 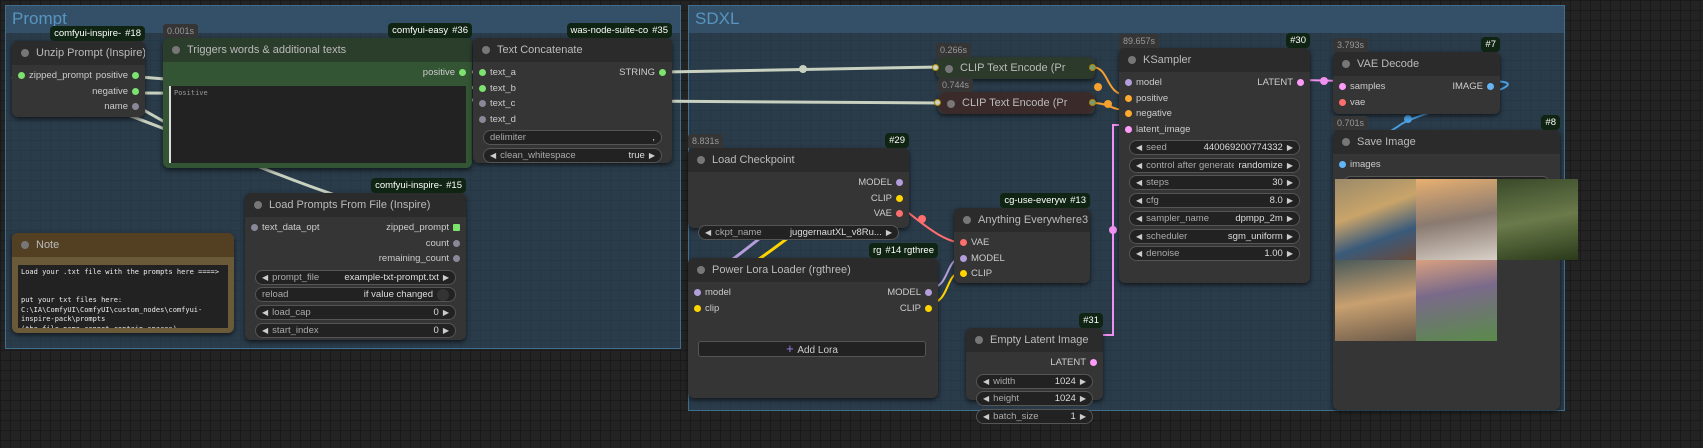 I want to click on widget-height: ◀ height 1024 ▶, so click(x=1034, y=399).